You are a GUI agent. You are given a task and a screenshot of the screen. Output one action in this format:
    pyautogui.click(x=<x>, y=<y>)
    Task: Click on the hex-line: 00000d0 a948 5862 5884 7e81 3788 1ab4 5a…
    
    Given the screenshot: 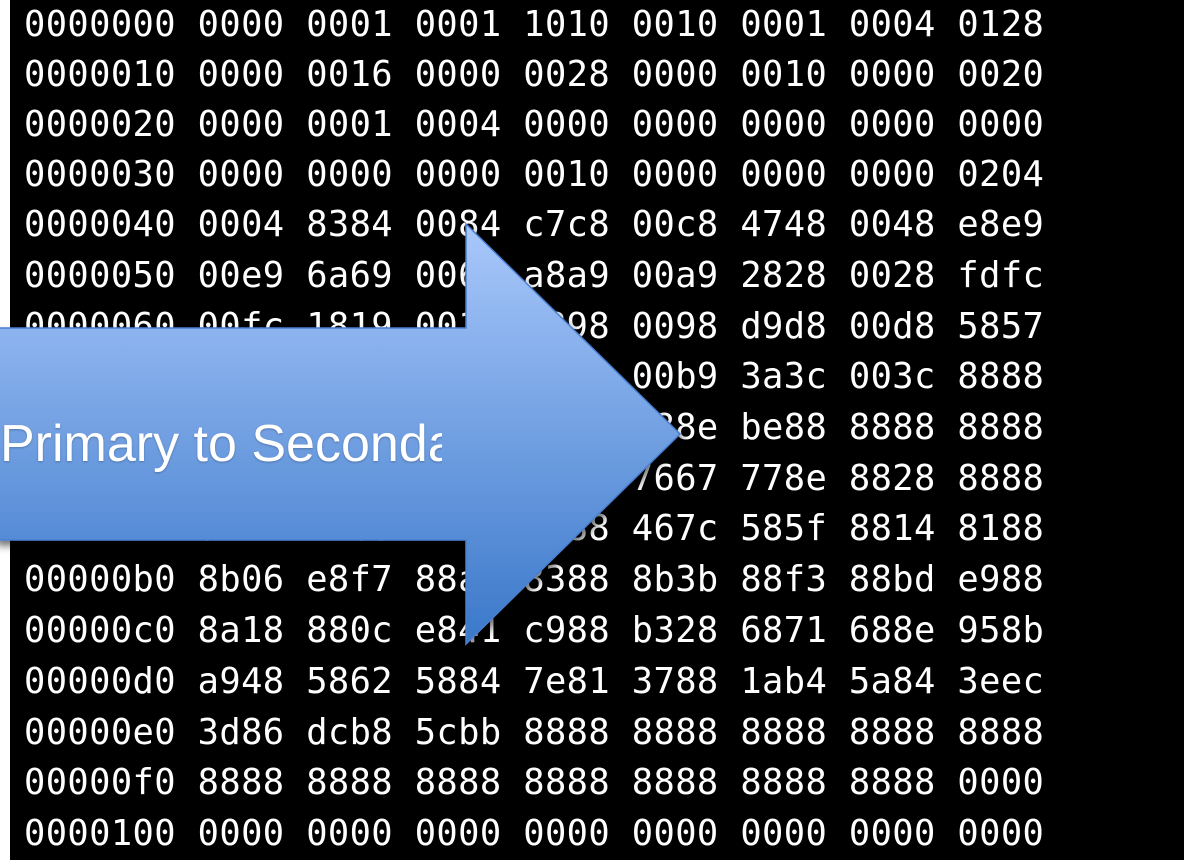 What is the action you would take?
    pyautogui.click(x=534, y=681)
    